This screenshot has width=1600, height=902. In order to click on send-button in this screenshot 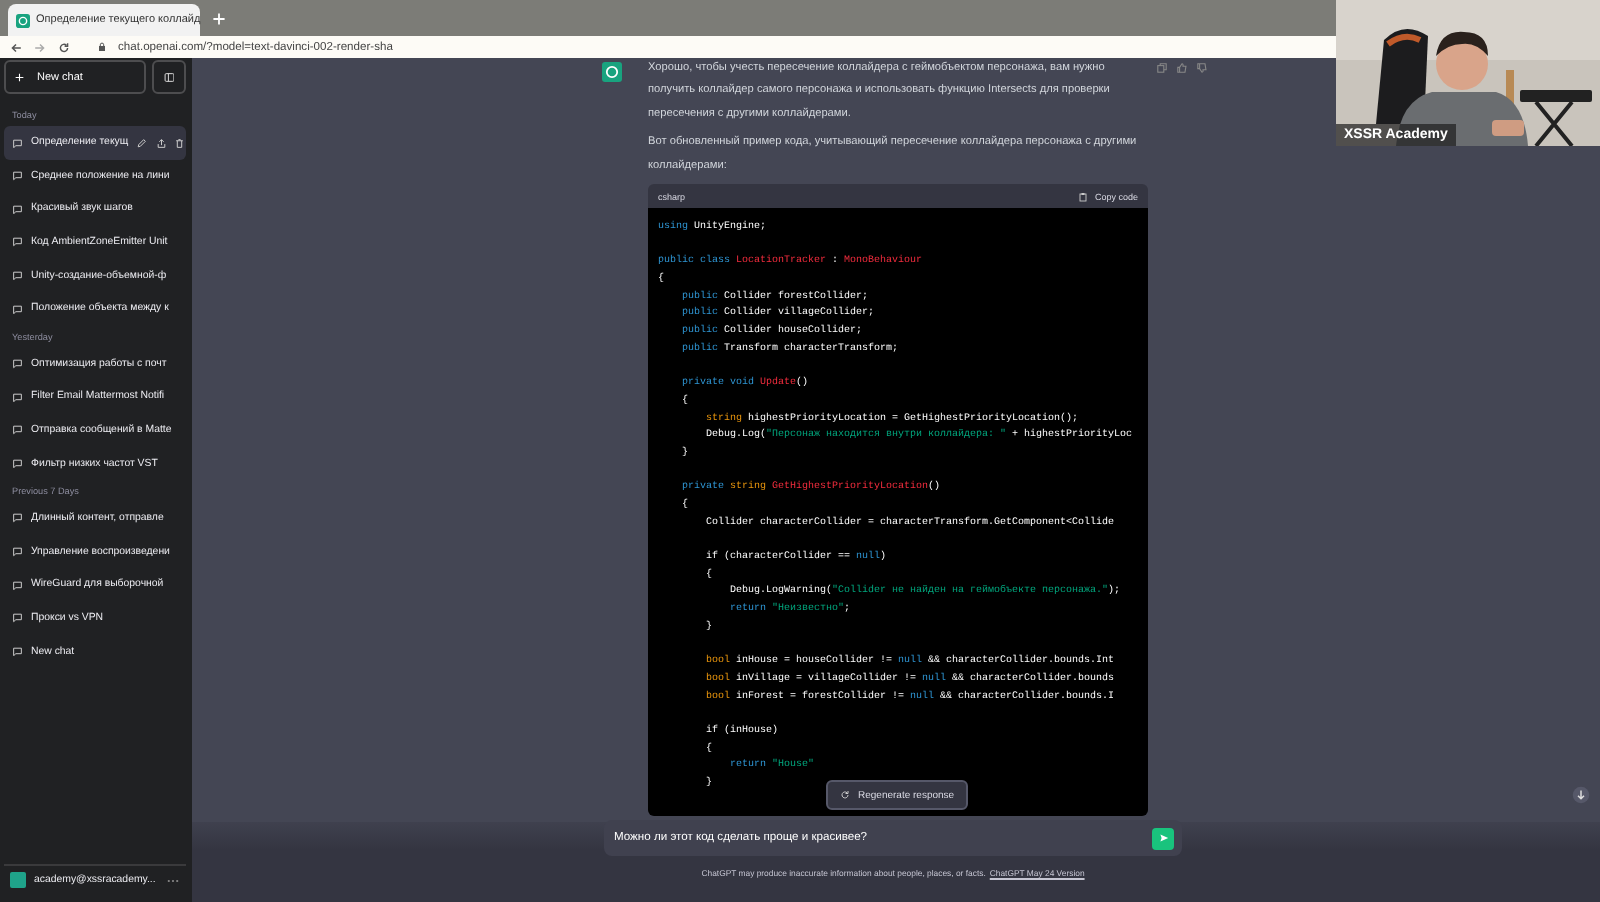, I will do `click(1163, 838)`.